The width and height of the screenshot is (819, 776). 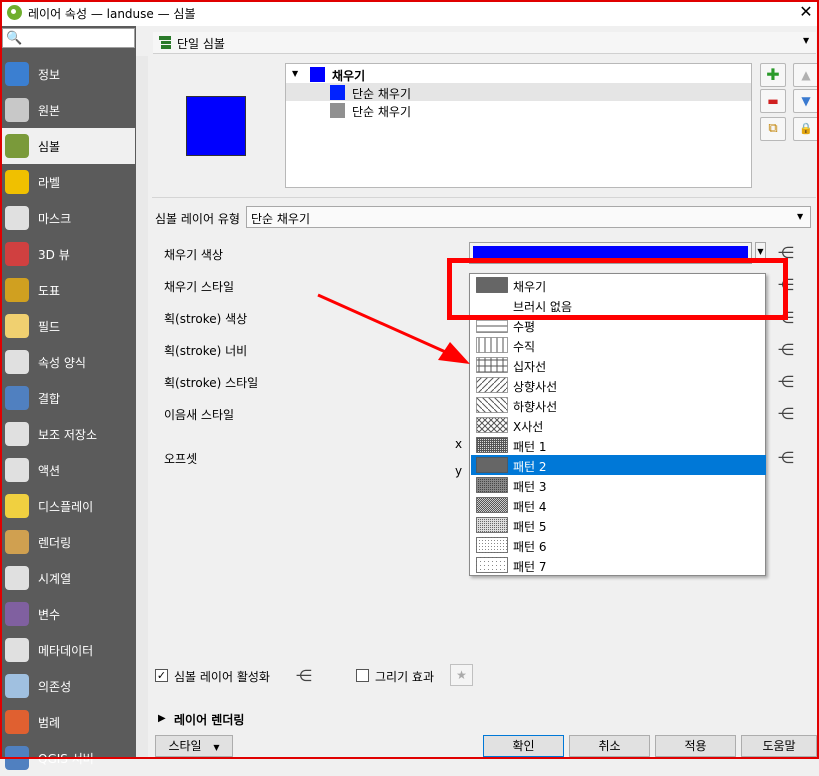 What do you see at coordinates (55, 543) in the screenshot?
I see `sidebar-item-label: 렌더링` at bounding box center [55, 543].